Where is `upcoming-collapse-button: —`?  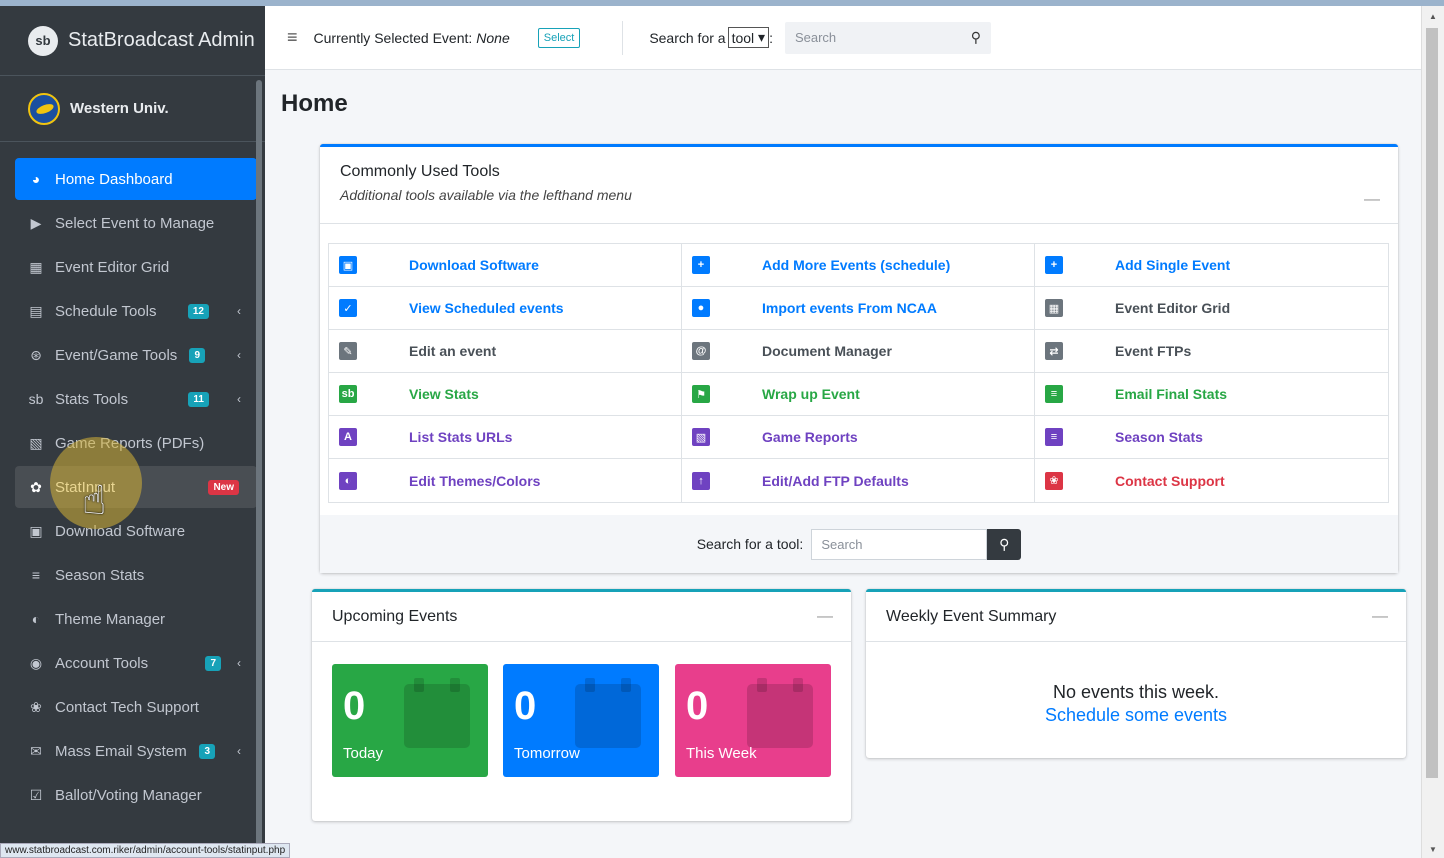
upcoming-collapse-button: — is located at coordinates (825, 617).